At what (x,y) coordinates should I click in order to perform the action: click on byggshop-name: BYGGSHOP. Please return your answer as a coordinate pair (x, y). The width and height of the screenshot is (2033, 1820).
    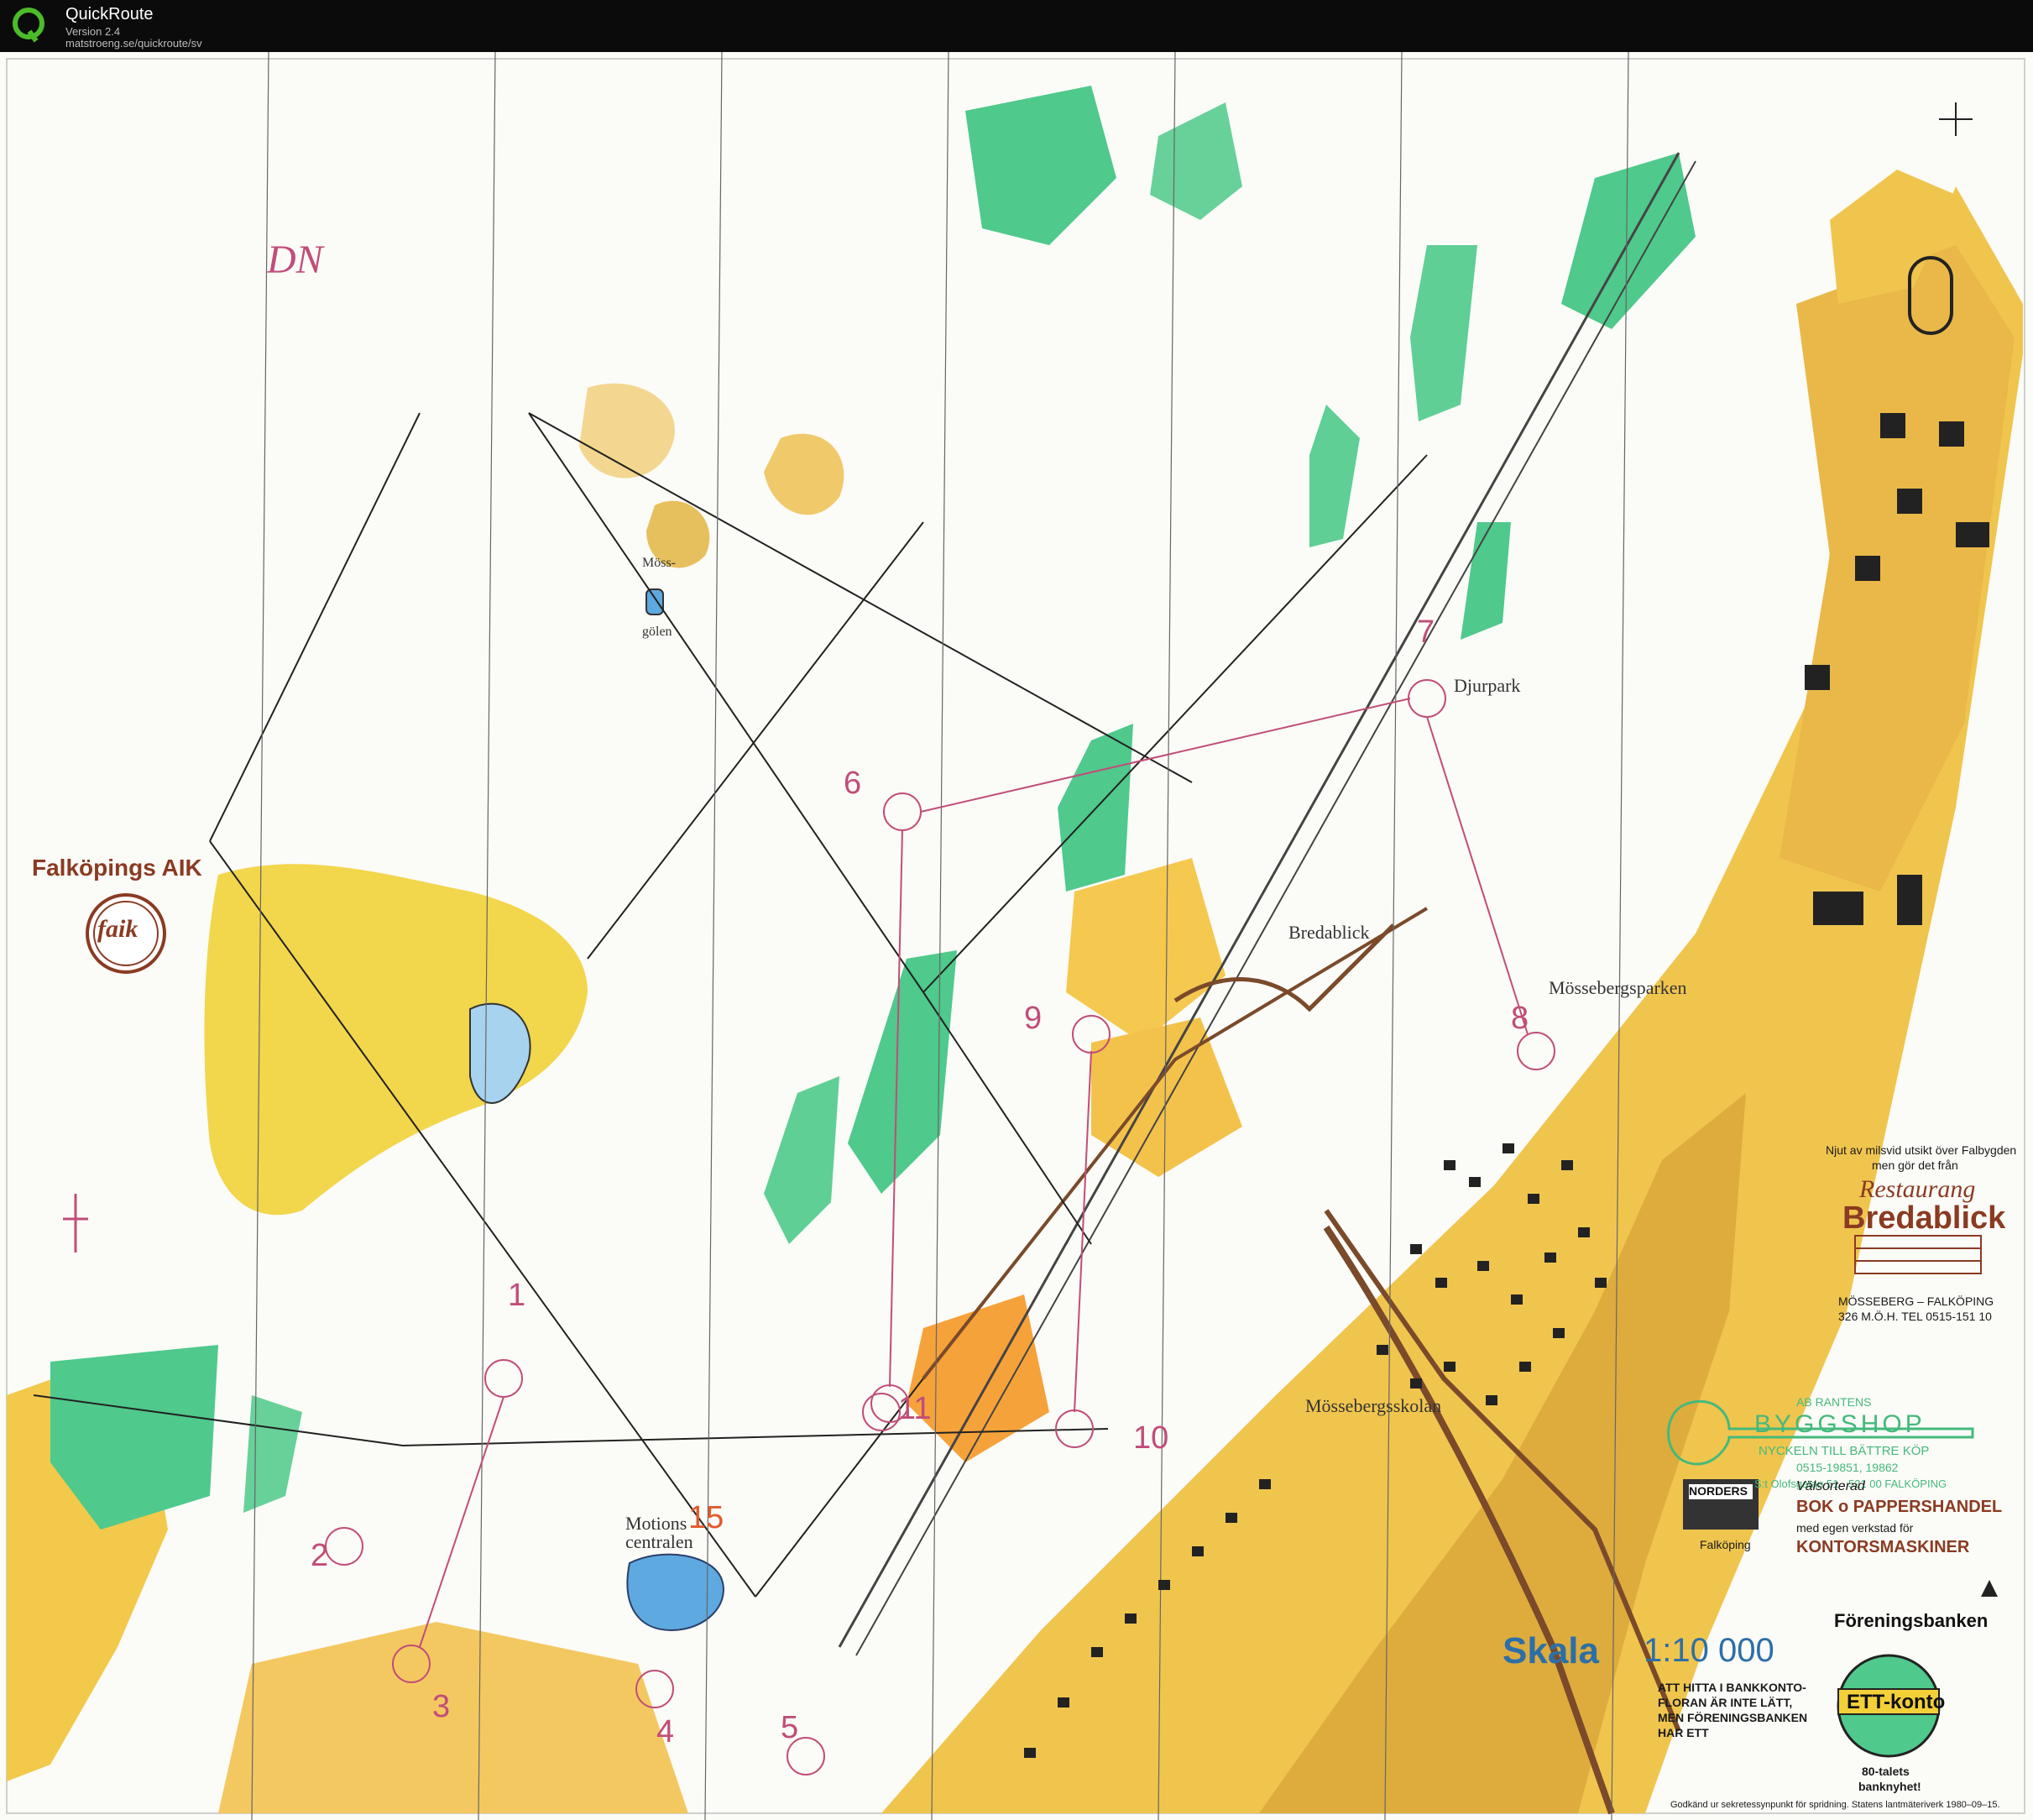
    Looking at the image, I should click on (1840, 1424).